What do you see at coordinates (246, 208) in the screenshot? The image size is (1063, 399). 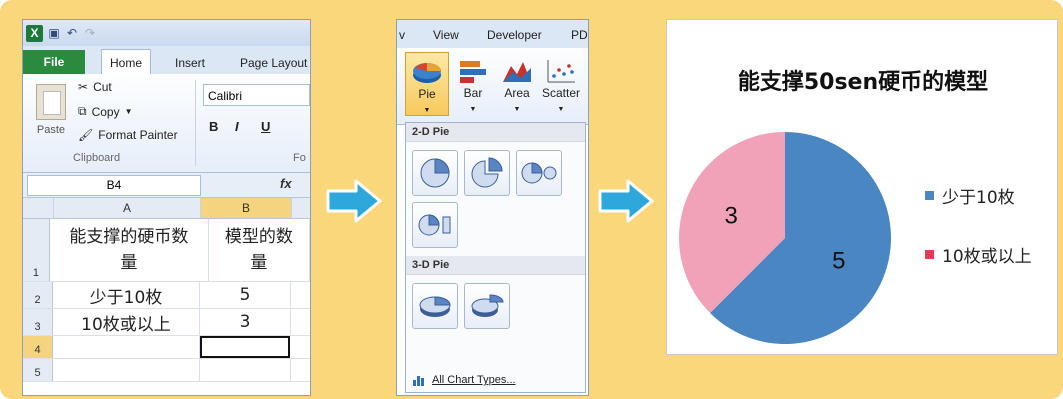 I see `column-header-b: B` at bounding box center [246, 208].